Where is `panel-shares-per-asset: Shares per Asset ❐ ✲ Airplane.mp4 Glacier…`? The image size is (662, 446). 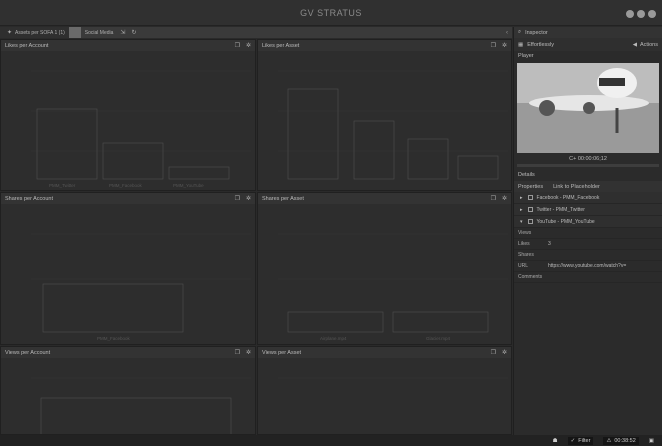
panel-shares-per-asset: Shares per Asset ❐ ✲ Airplane.mp4 Glacier… is located at coordinates (384, 268).